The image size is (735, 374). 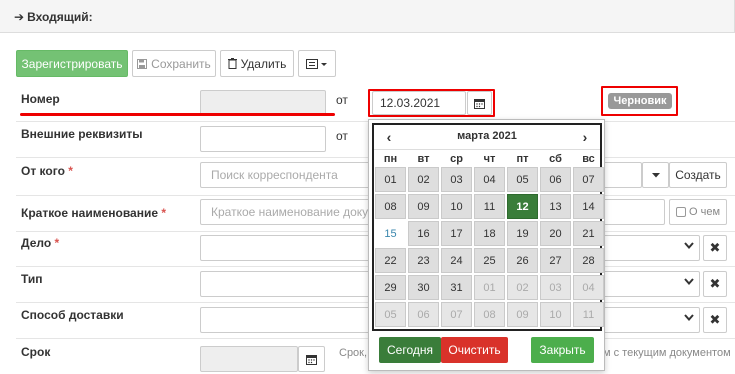 I want to click on case-label: Дело *, so click(x=40, y=243).